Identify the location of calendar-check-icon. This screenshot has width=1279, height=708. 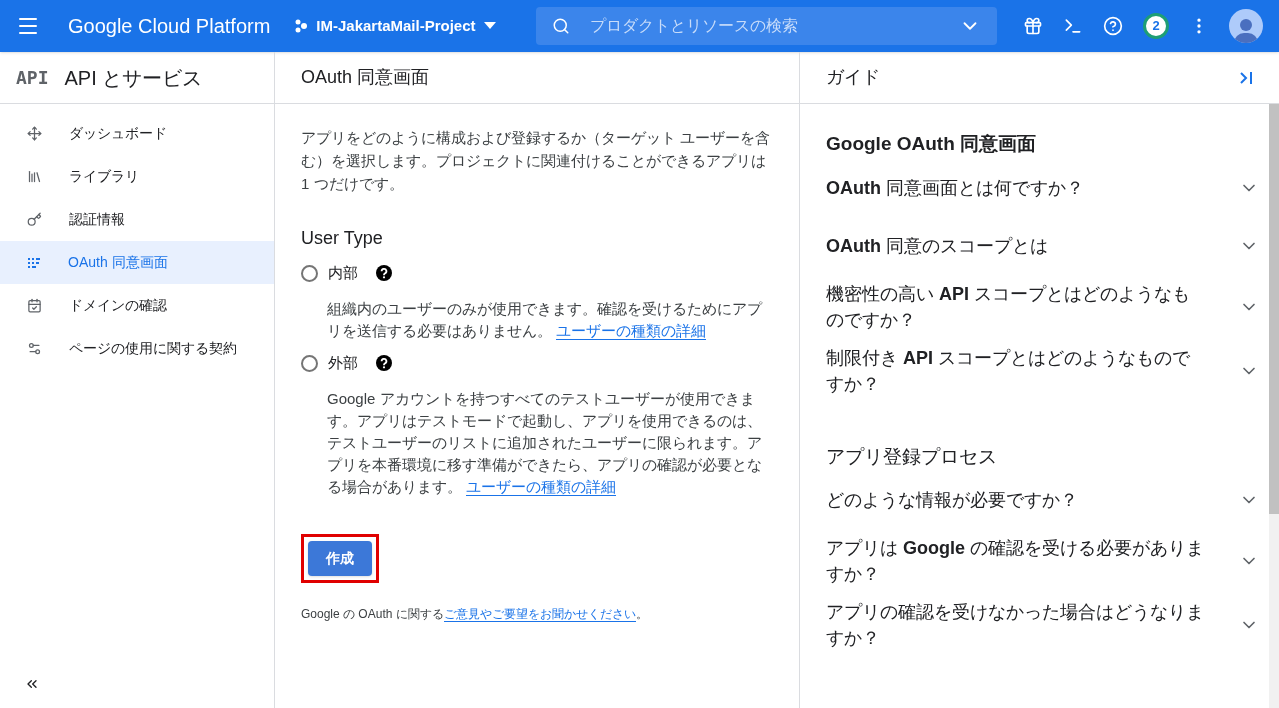
(34, 305).